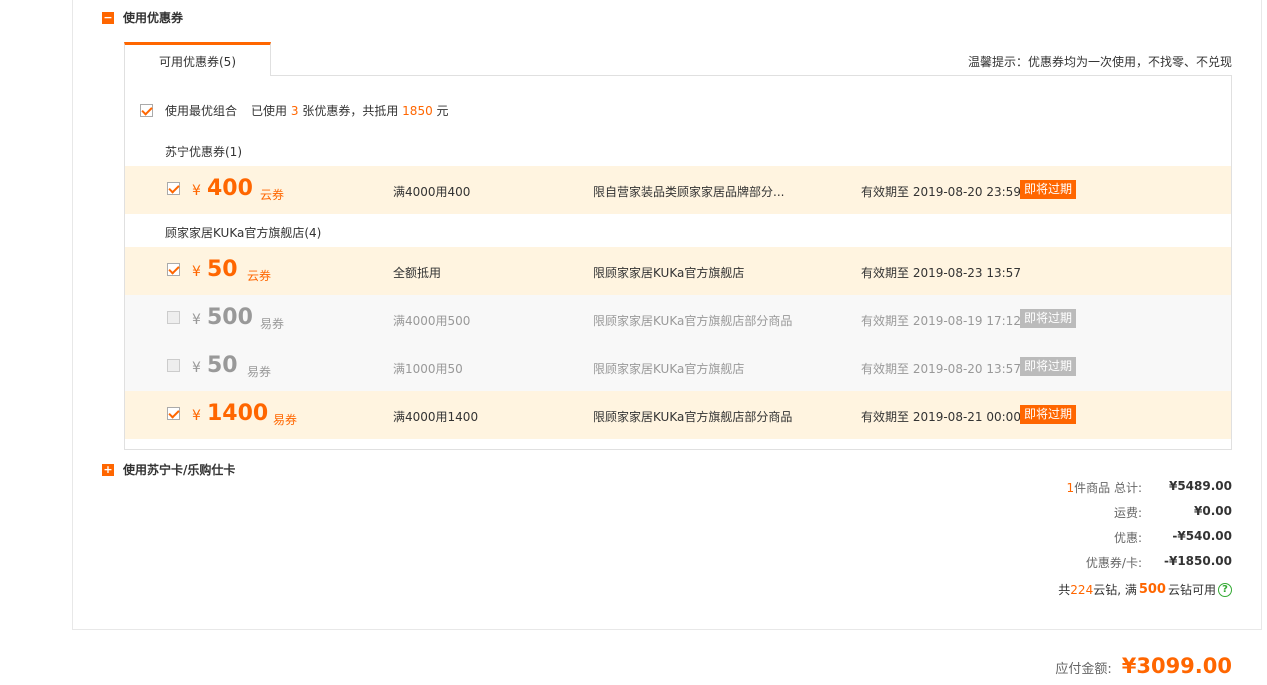 Image resolution: width=1267 pixels, height=685 pixels. I want to click on help-icon: ?, so click(1225, 589).